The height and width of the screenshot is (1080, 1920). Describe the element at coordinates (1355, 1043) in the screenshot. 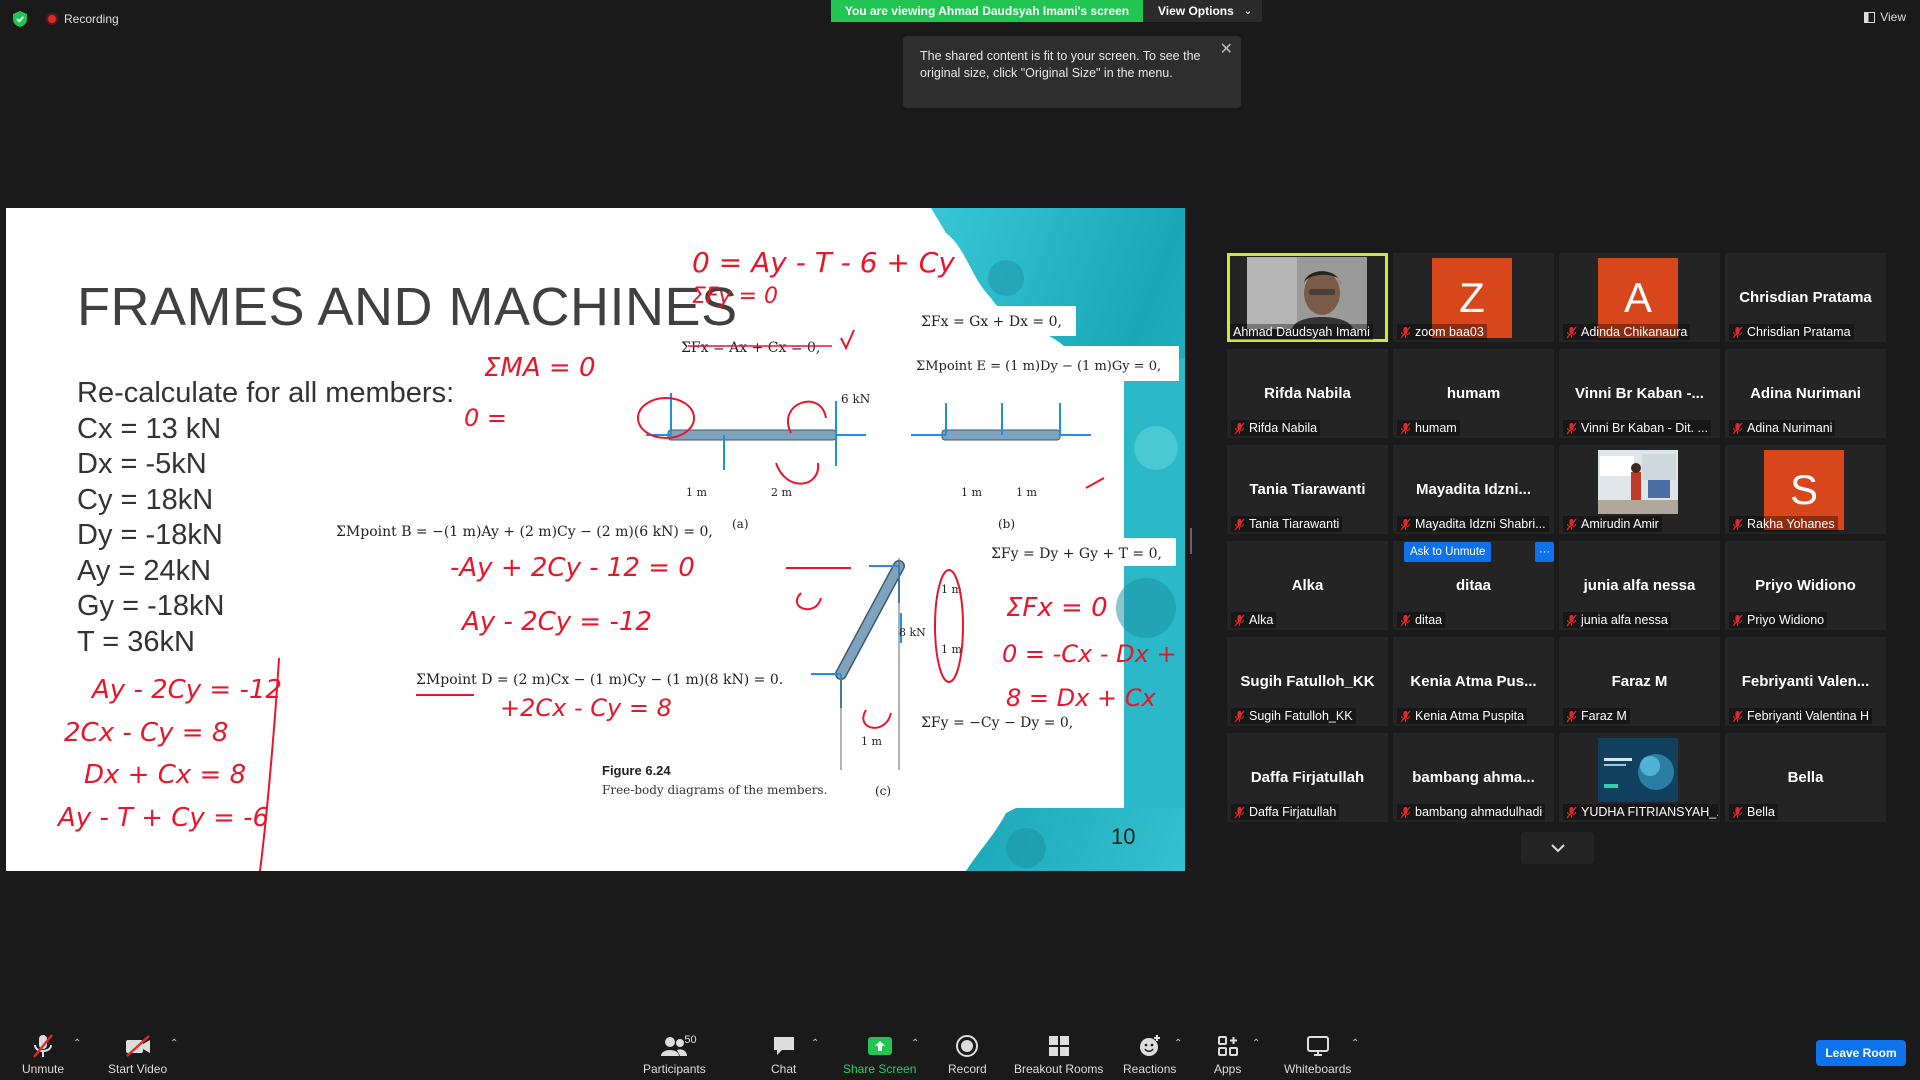

I see `whiteboards-options-caret: ⌃` at that location.